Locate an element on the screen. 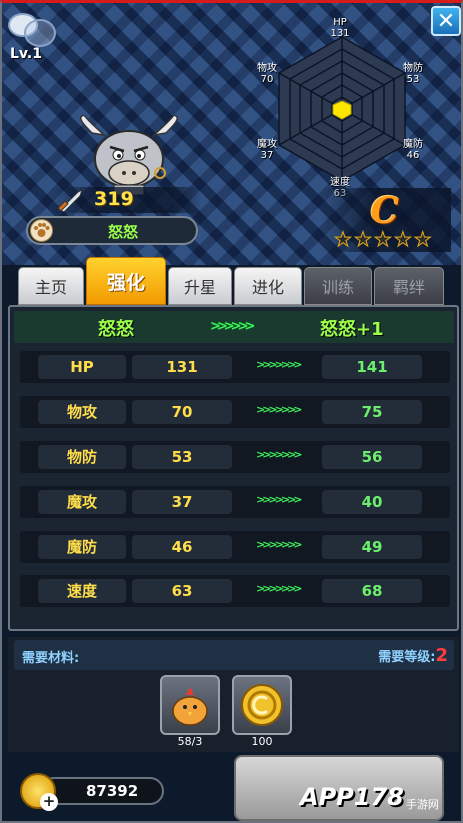 The width and height of the screenshot is (463, 823). required-level-label: 需要等级: is located at coordinates (407, 657).